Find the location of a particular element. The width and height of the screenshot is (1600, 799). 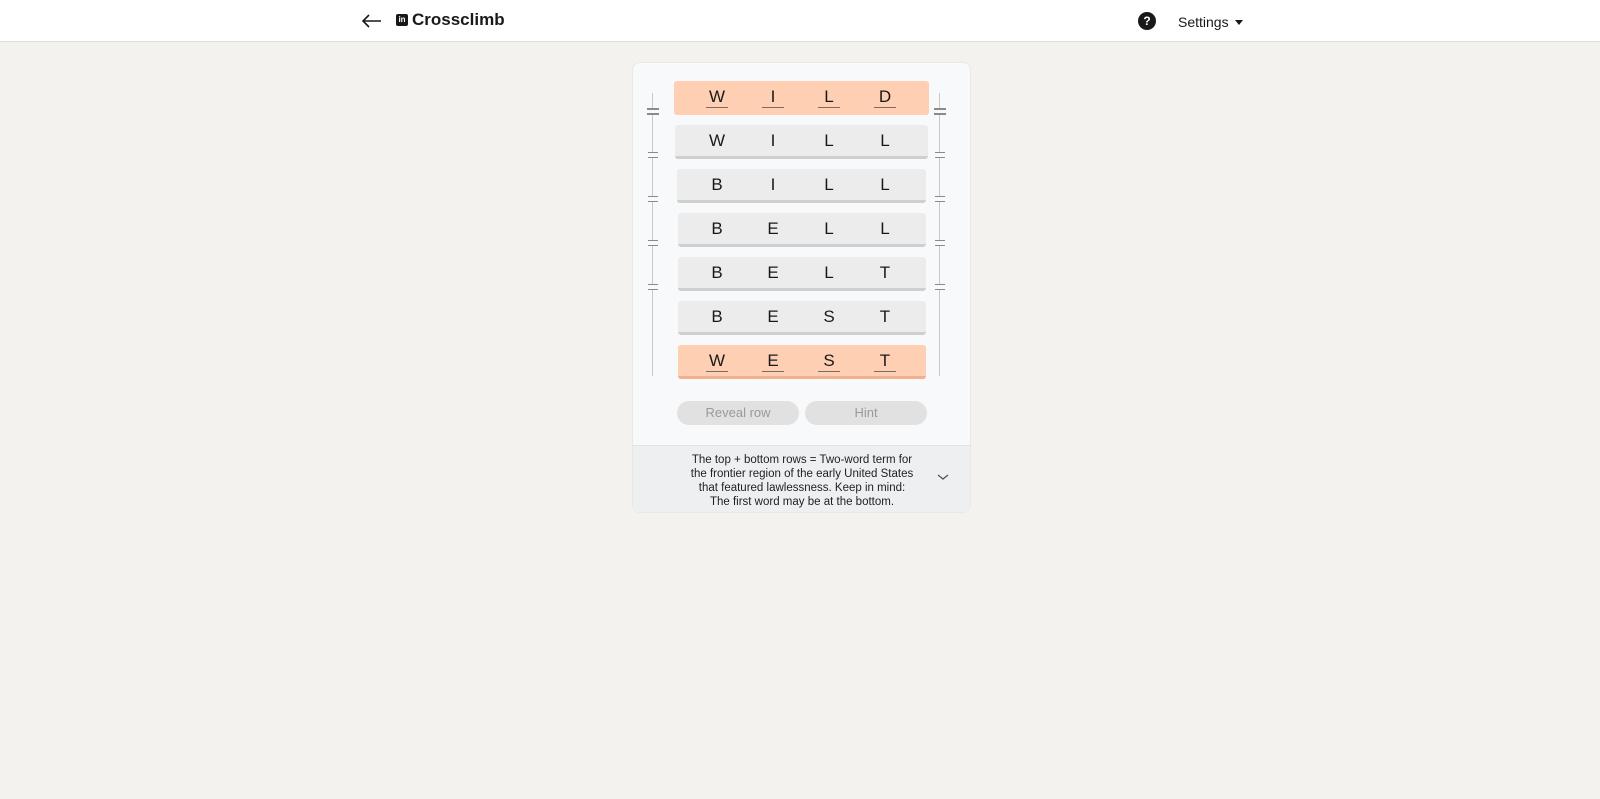

caret-down-icon is located at coordinates (1238, 22).